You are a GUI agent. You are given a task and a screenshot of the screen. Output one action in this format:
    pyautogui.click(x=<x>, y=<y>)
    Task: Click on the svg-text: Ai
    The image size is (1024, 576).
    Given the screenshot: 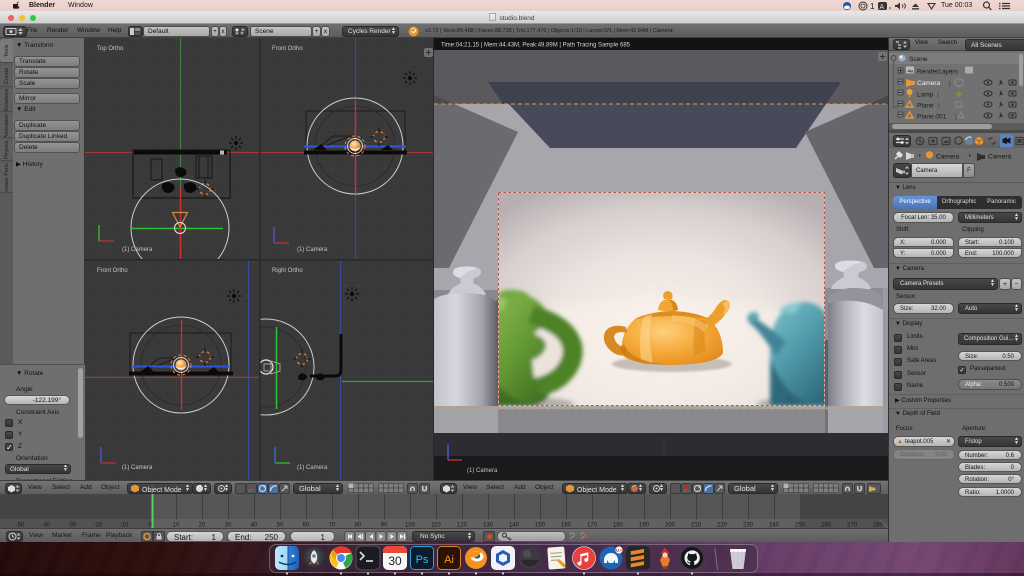 What is the action you would take?
    pyautogui.click(x=449, y=560)
    